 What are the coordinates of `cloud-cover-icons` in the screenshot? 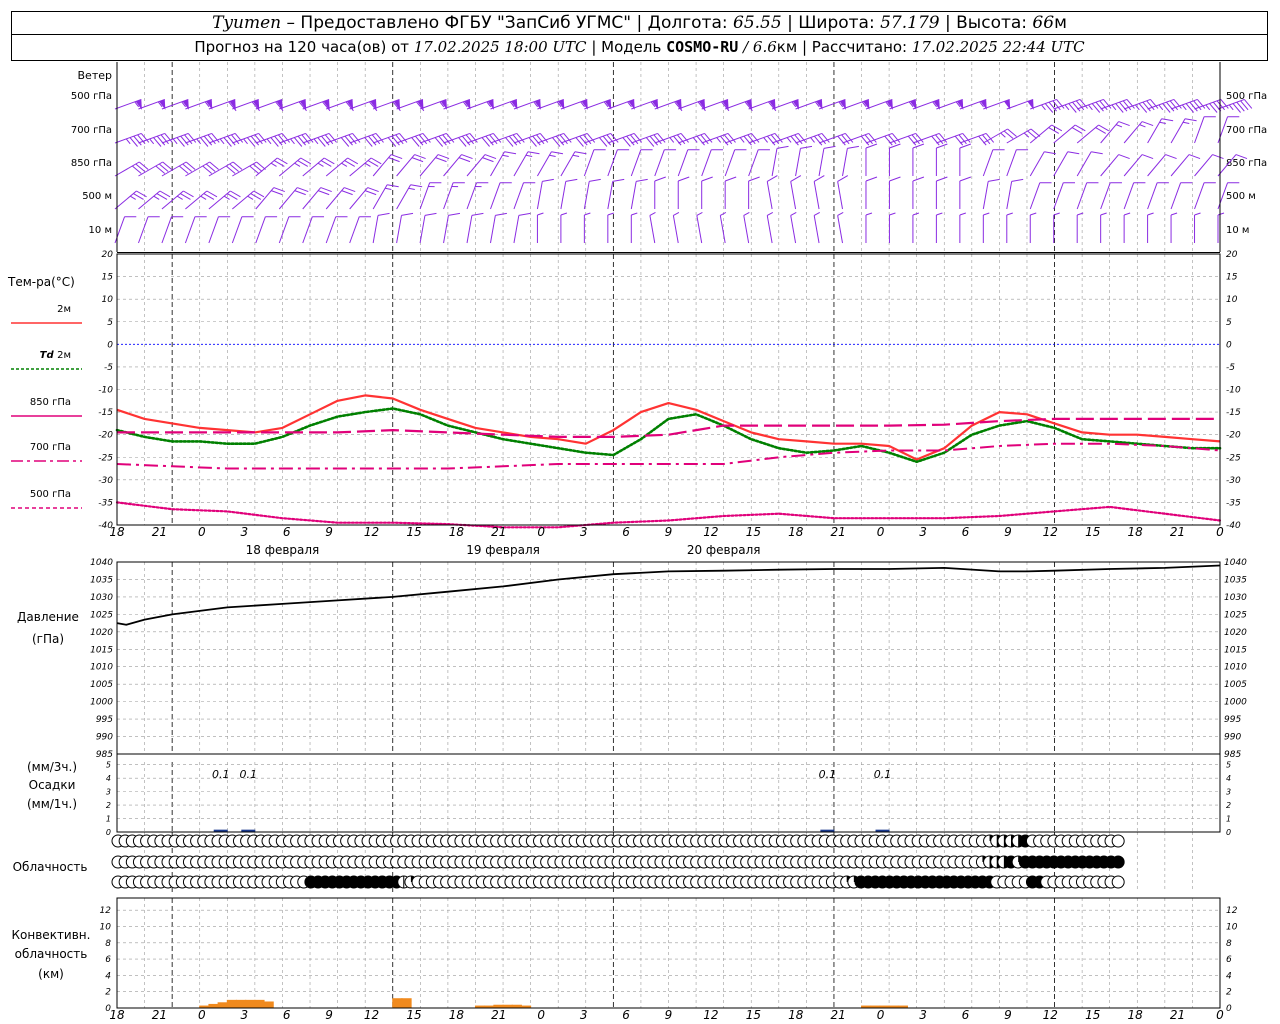 It's located at (618, 861).